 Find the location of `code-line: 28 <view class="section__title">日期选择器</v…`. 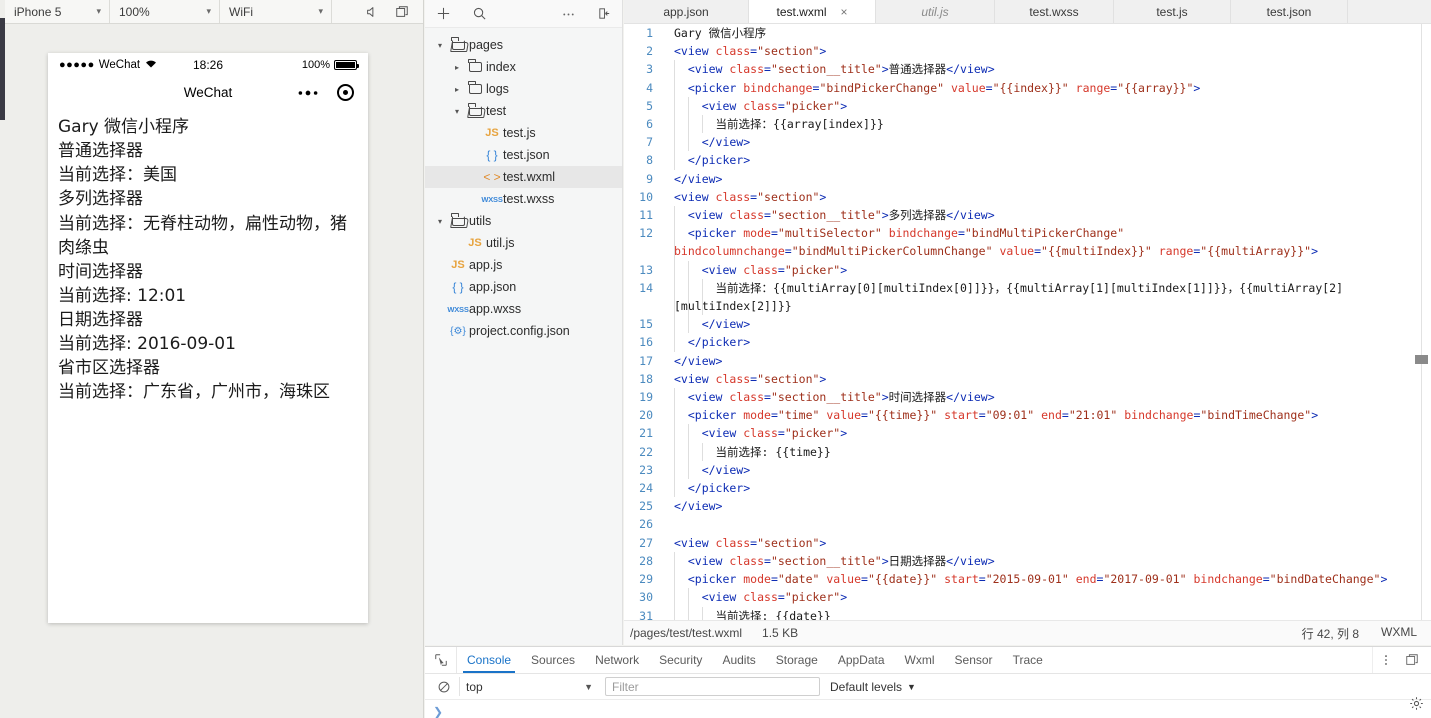

code-line: 28 <view class="section__title">日期选择器</v… is located at coordinates (1027, 561).